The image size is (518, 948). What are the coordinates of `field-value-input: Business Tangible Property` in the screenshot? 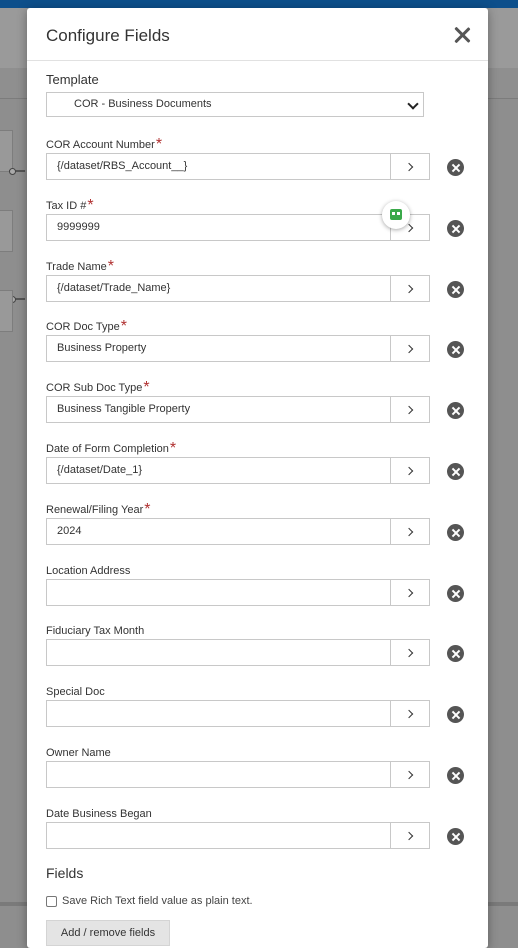 It's located at (218, 409).